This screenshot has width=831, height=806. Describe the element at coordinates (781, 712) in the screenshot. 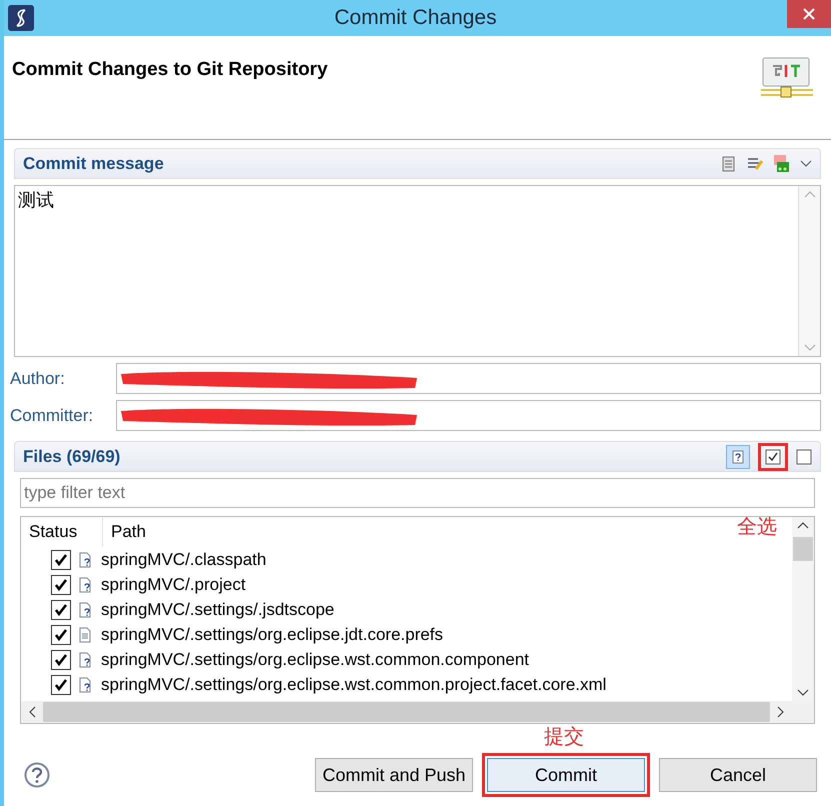

I see `scroll-right-icon` at that location.